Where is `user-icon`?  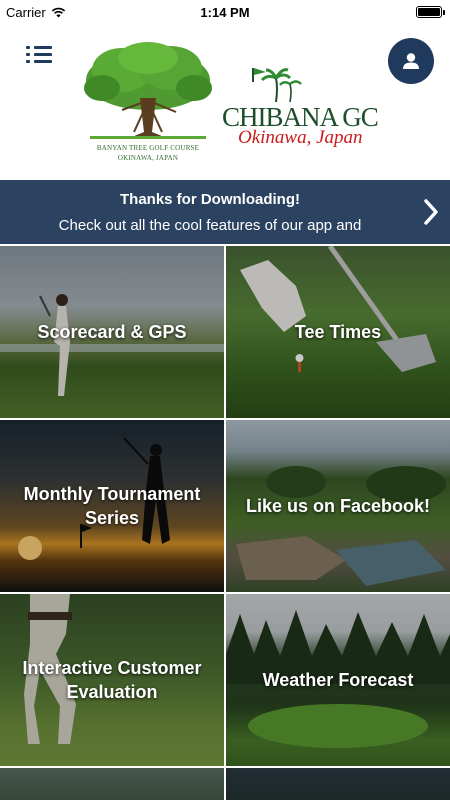
user-icon is located at coordinates (411, 61).